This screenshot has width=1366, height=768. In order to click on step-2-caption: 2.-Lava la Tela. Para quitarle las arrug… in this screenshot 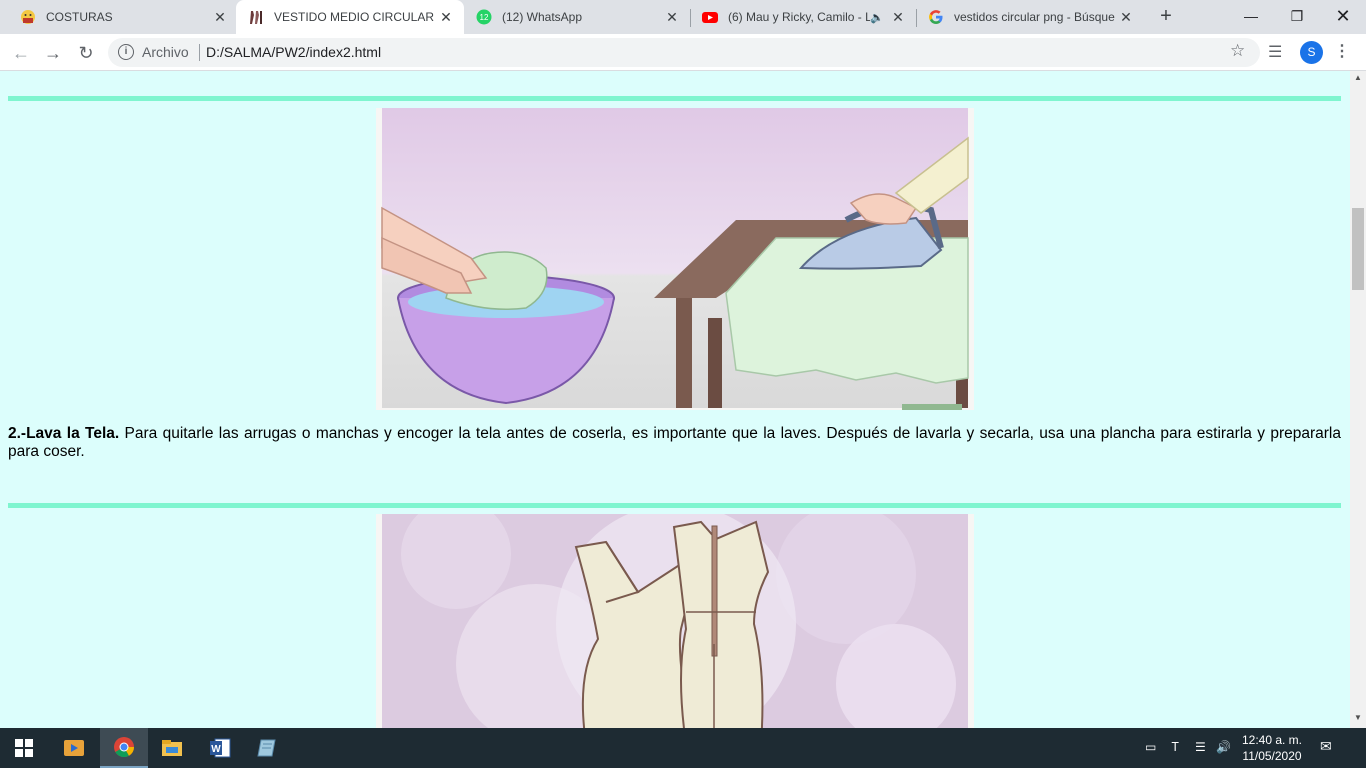, I will do `click(674, 443)`.